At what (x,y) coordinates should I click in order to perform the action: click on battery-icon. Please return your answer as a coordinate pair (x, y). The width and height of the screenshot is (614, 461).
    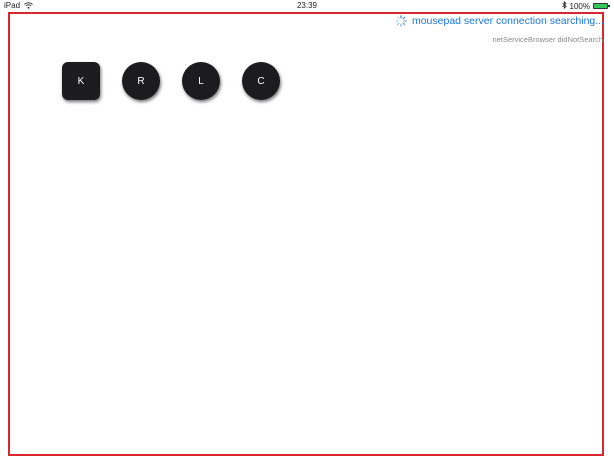
    Looking at the image, I should click on (601, 6).